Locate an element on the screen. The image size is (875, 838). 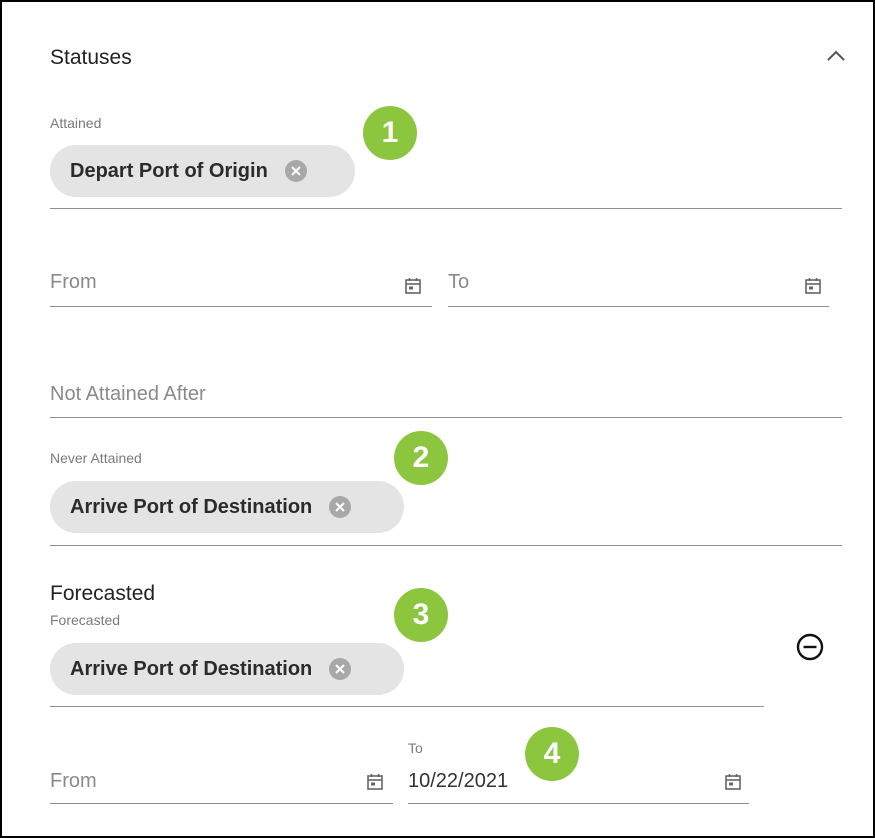
attained-to-input: To is located at coordinates (458, 282).